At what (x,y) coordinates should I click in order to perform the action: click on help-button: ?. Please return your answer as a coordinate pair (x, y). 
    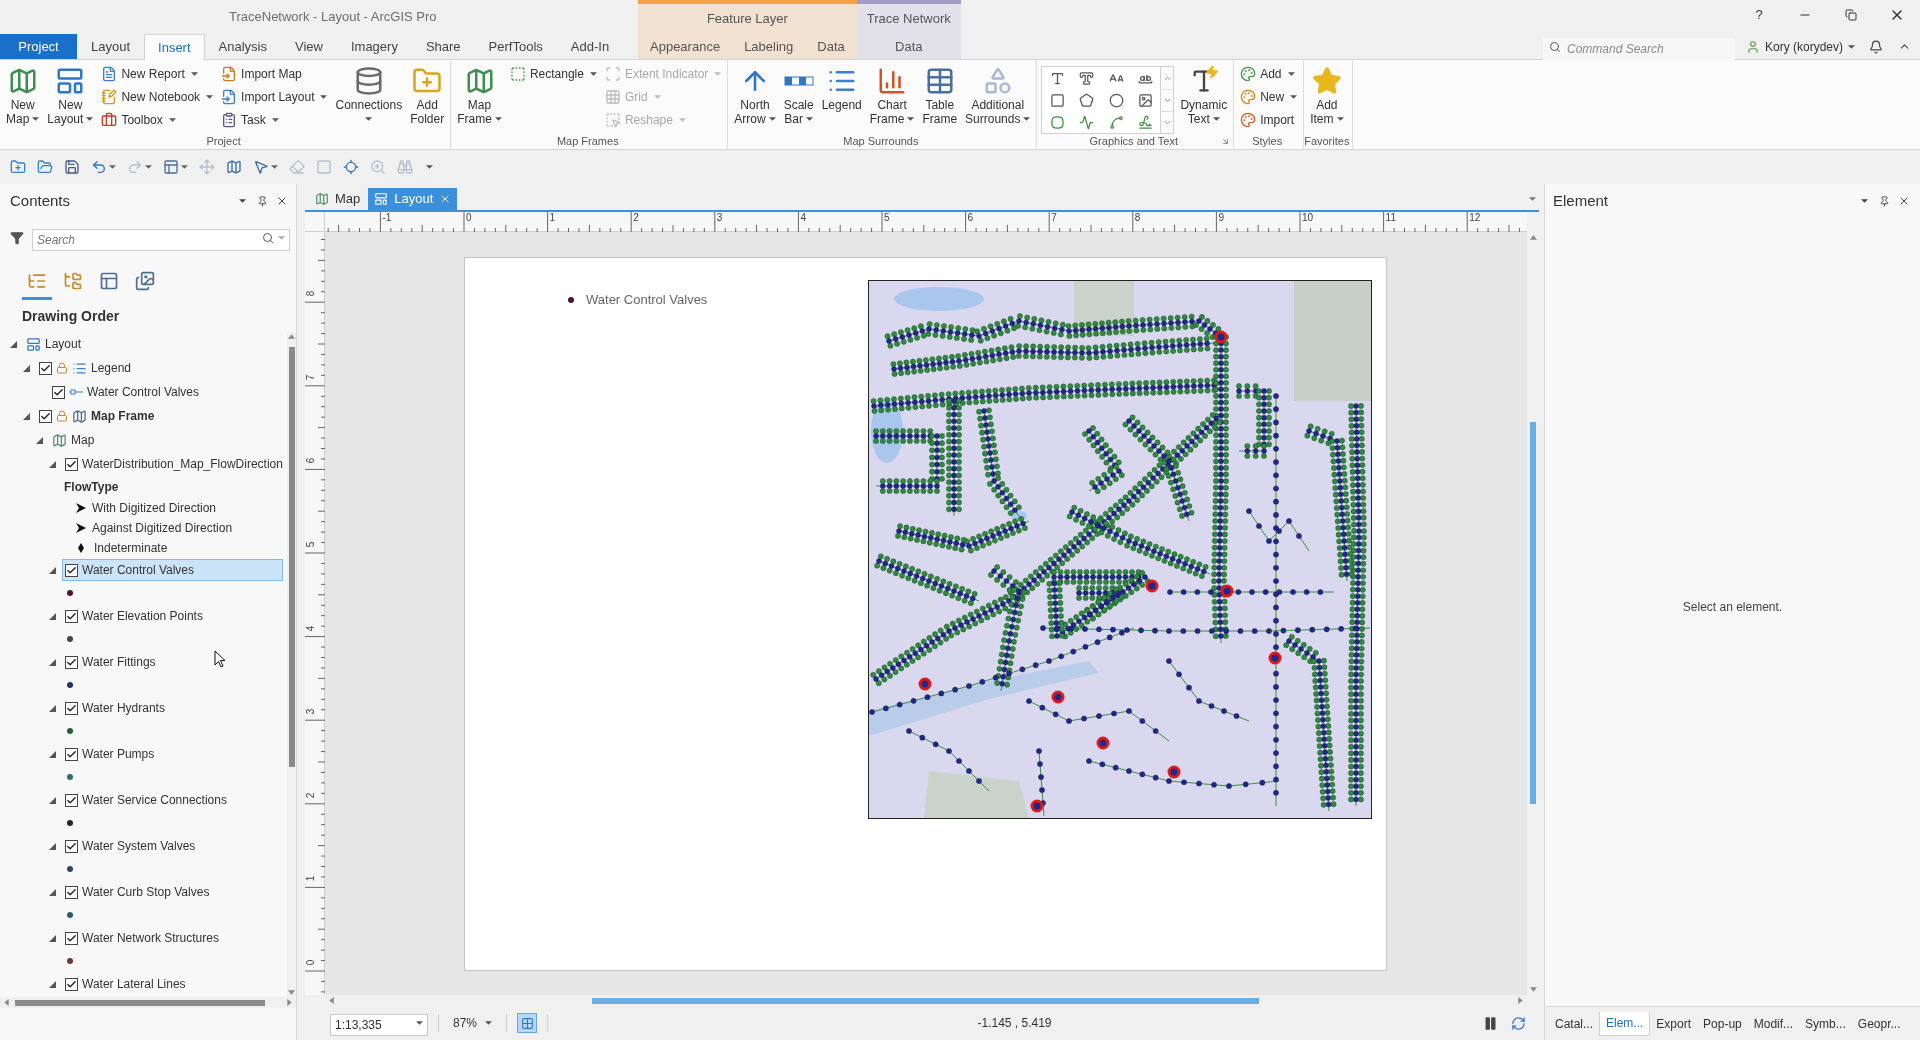
    Looking at the image, I should click on (1759, 15).